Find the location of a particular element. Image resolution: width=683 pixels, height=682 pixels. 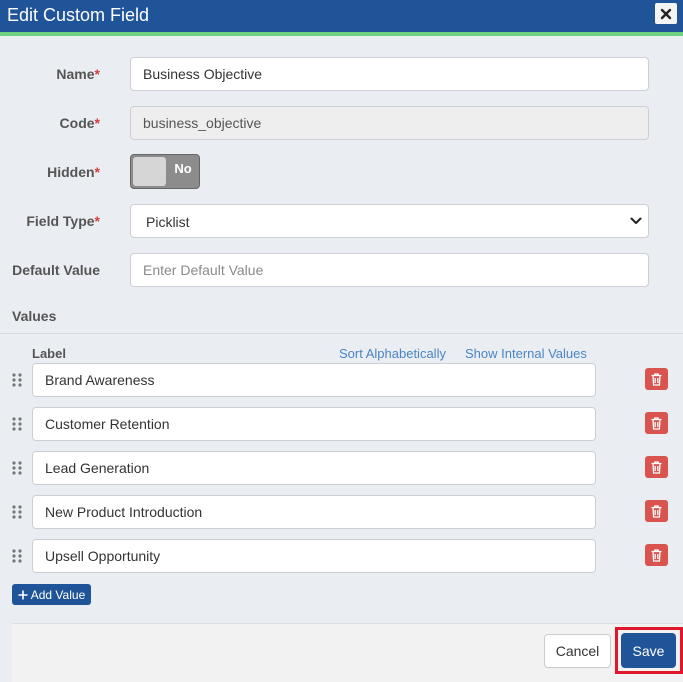

dialog-title: Edit Custom Field is located at coordinates (78, 15).